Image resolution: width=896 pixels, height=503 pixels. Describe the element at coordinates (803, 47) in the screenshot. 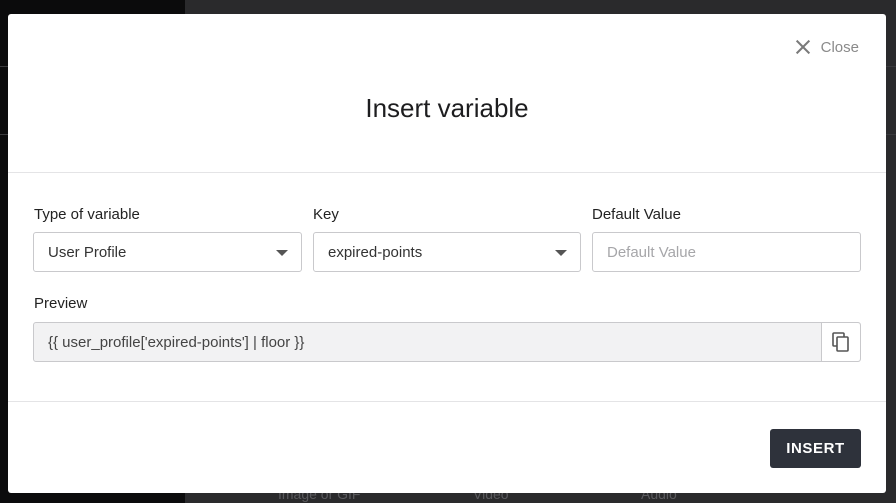

I see `close-icon` at that location.